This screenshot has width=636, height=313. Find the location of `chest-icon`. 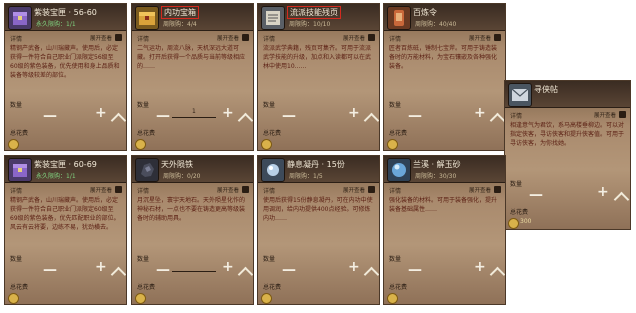

chest-icon is located at coordinates (20, 18).